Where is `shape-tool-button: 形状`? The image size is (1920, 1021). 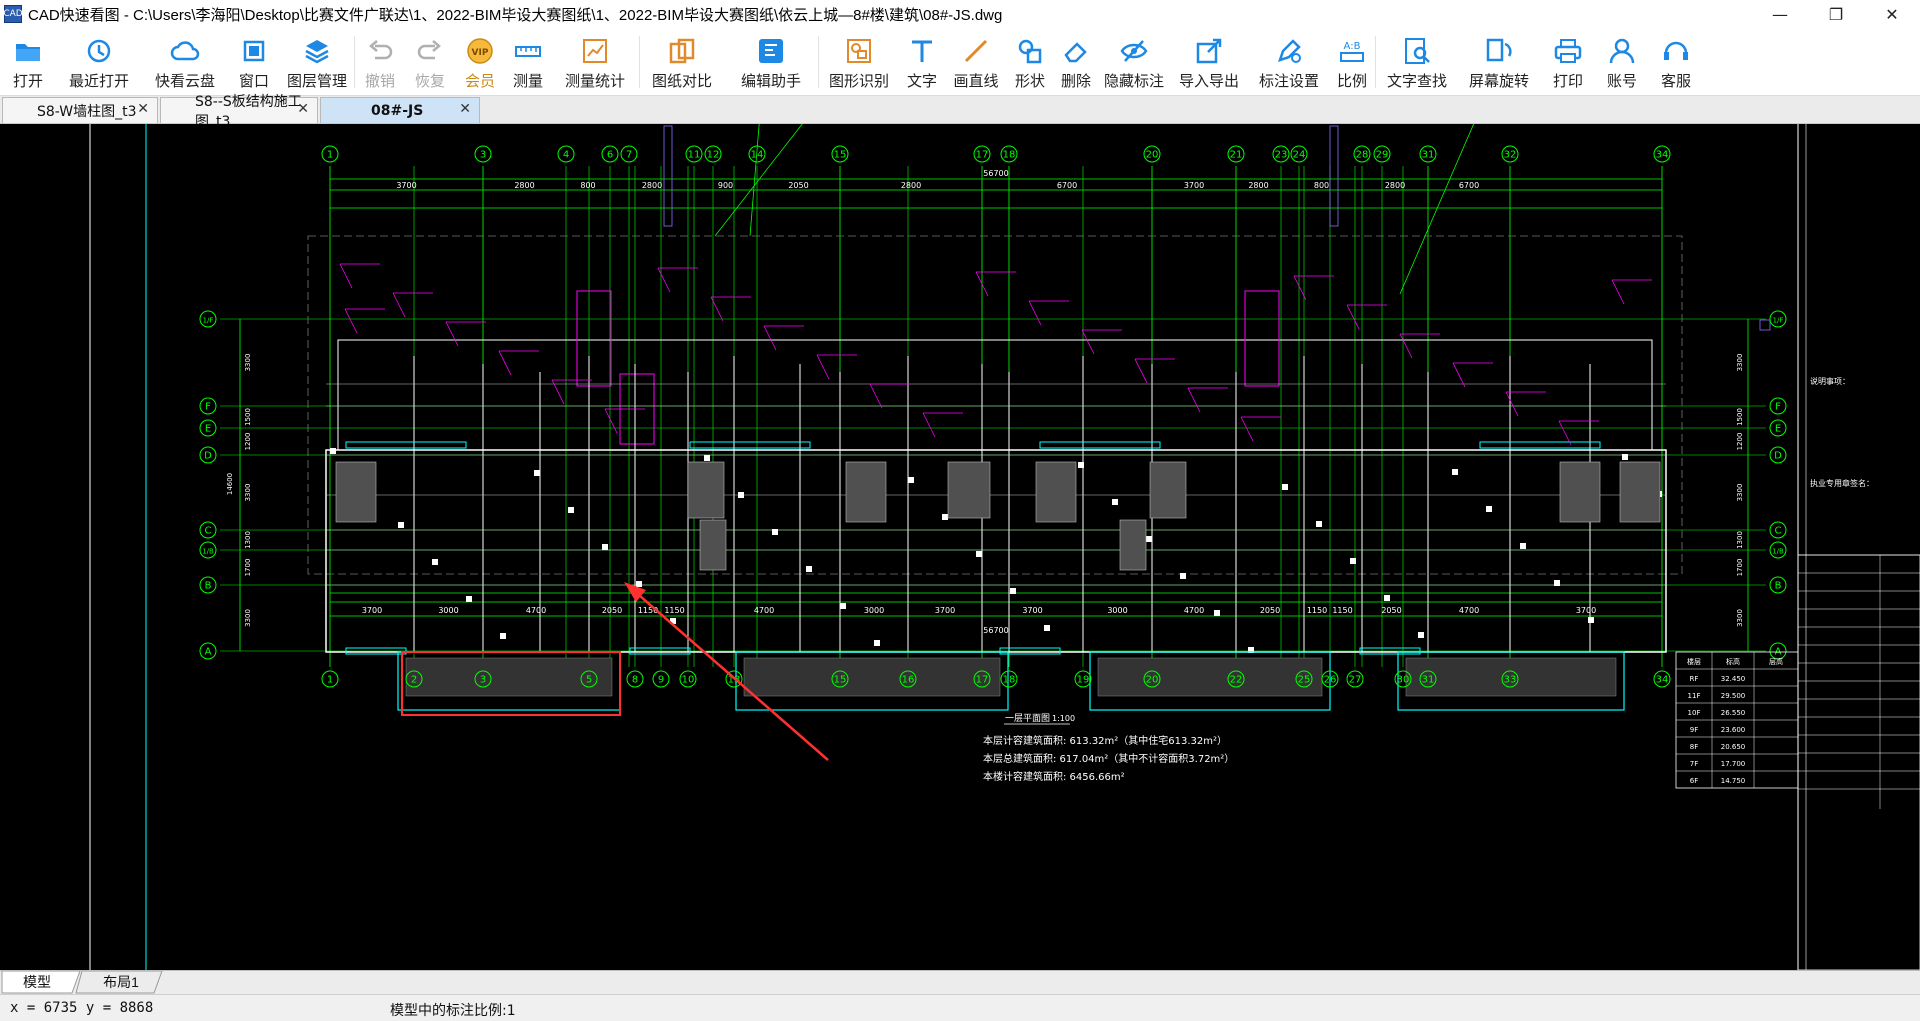 shape-tool-button: 形状 is located at coordinates (1030, 62).